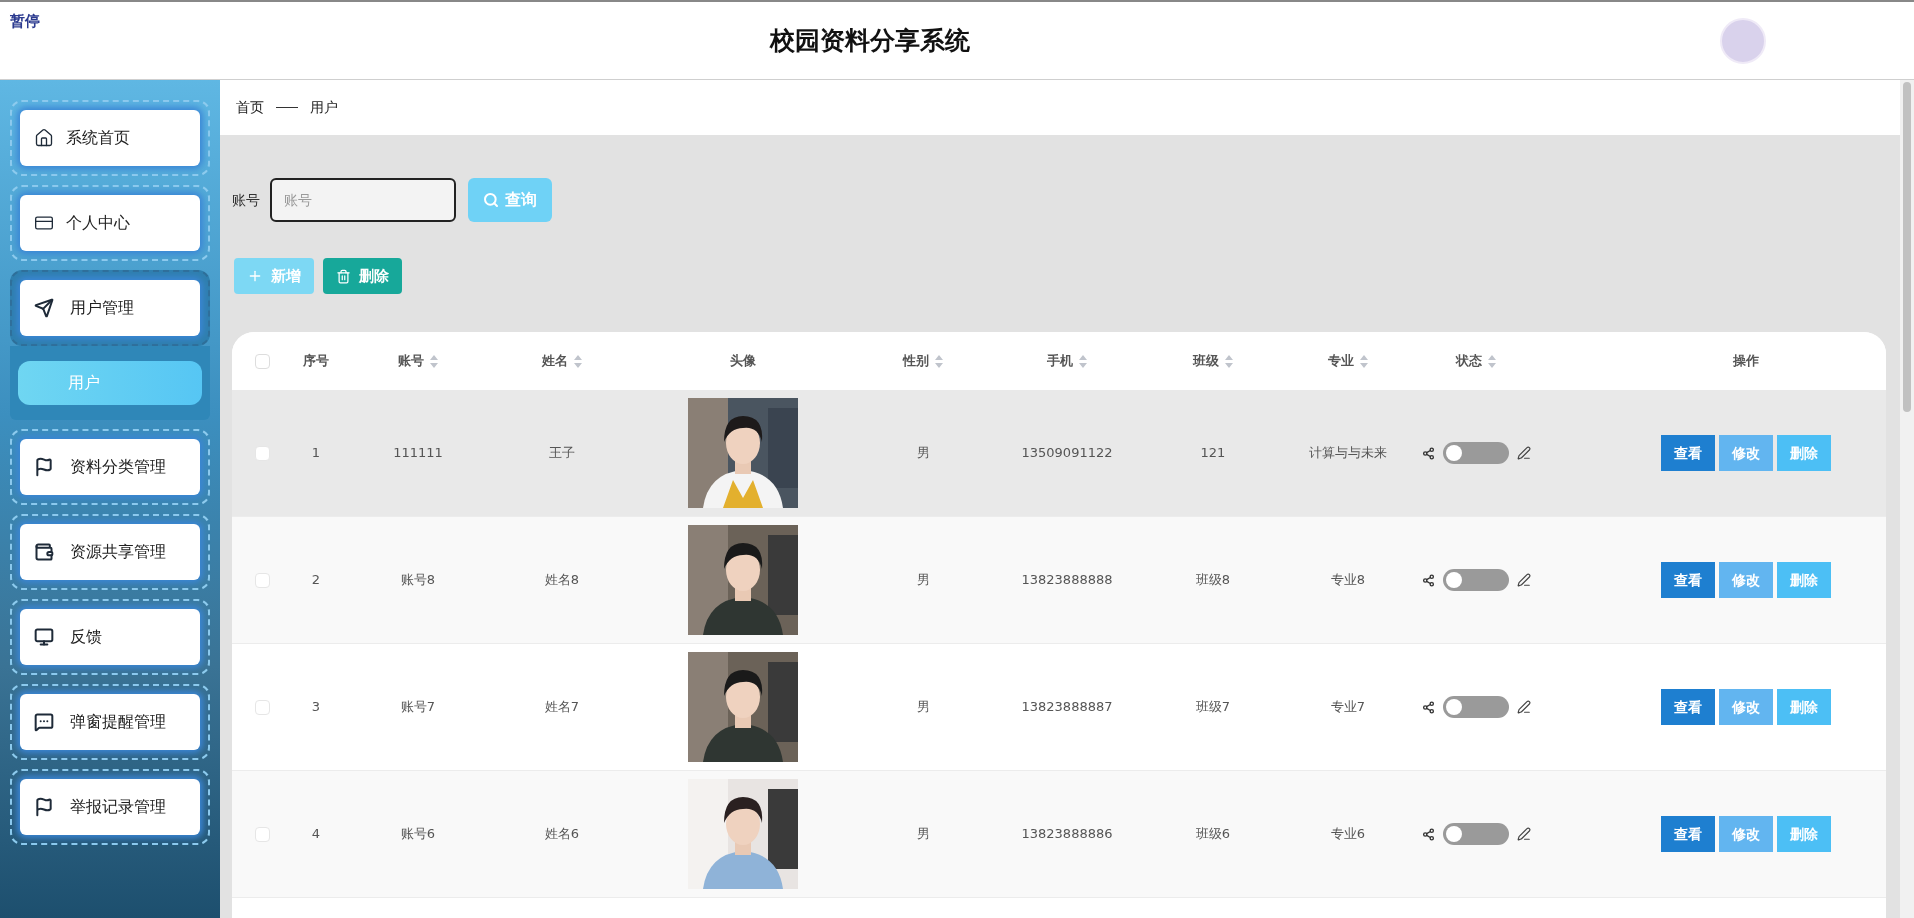 The height and width of the screenshot is (918, 1914). Describe the element at coordinates (1476, 361) in the screenshot. I see `column-header: 状态` at that location.